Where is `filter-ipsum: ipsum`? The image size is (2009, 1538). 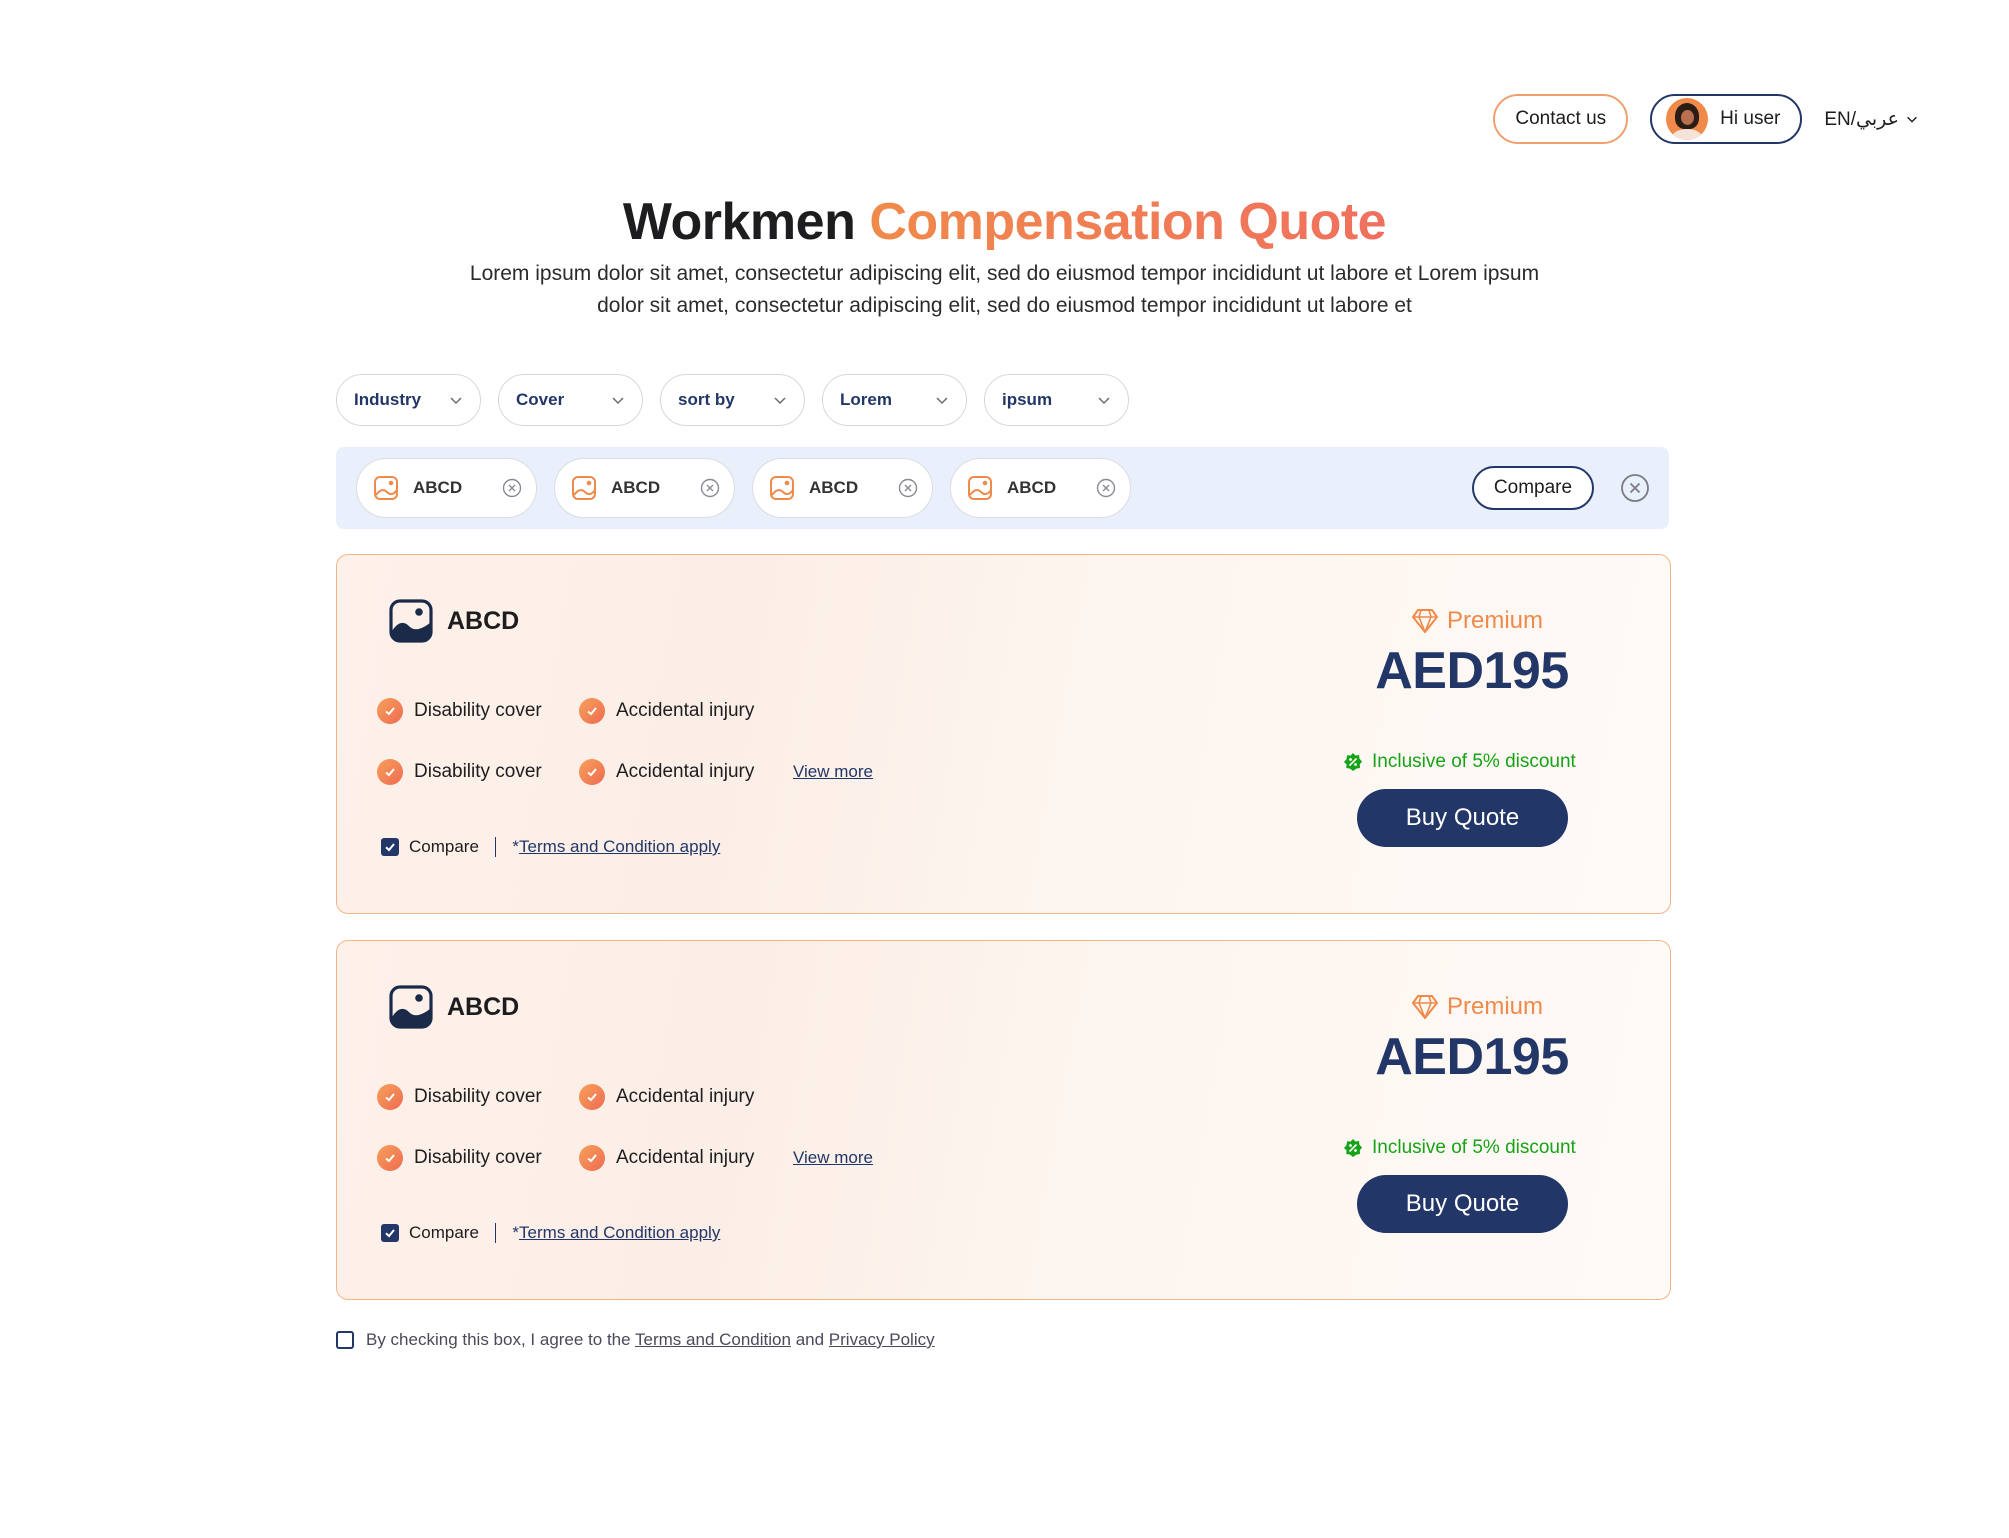 filter-ipsum: ipsum is located at coordinates (1056, 400).